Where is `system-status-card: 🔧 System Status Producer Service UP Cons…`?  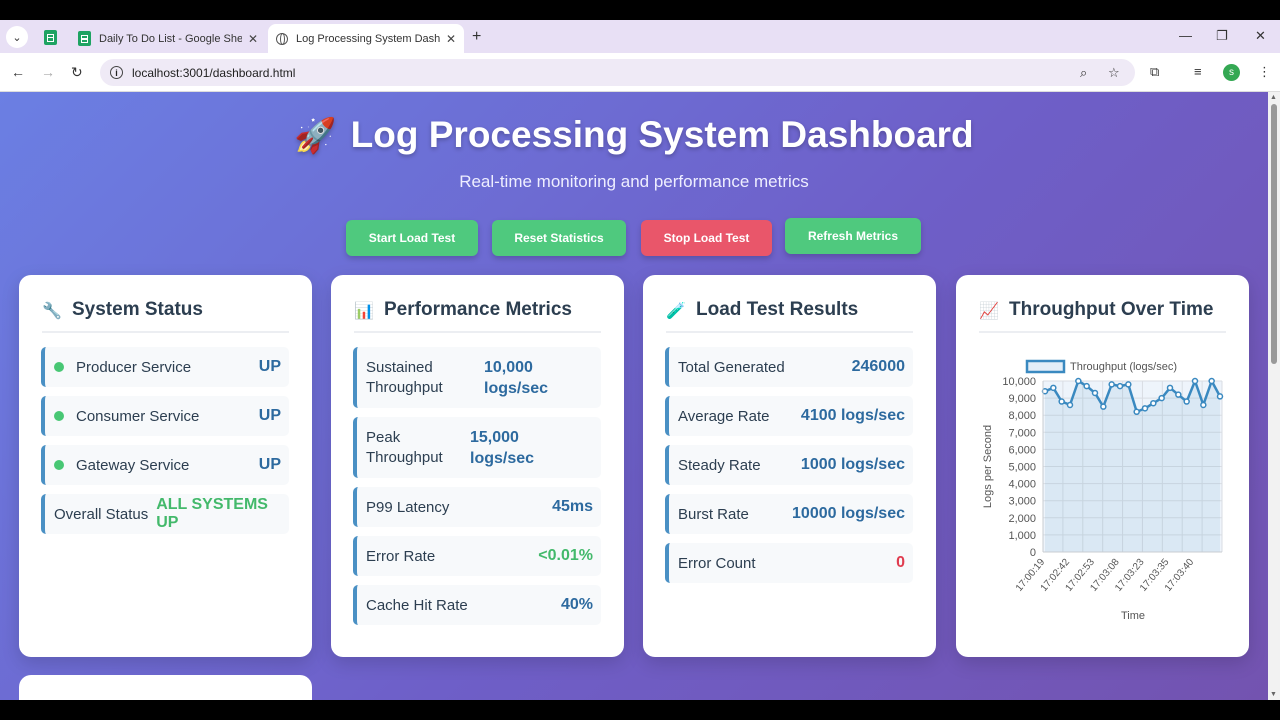 system-status-card: 🔧 System Status Producer Service UP Cons… is located at coordinates (165, 466).